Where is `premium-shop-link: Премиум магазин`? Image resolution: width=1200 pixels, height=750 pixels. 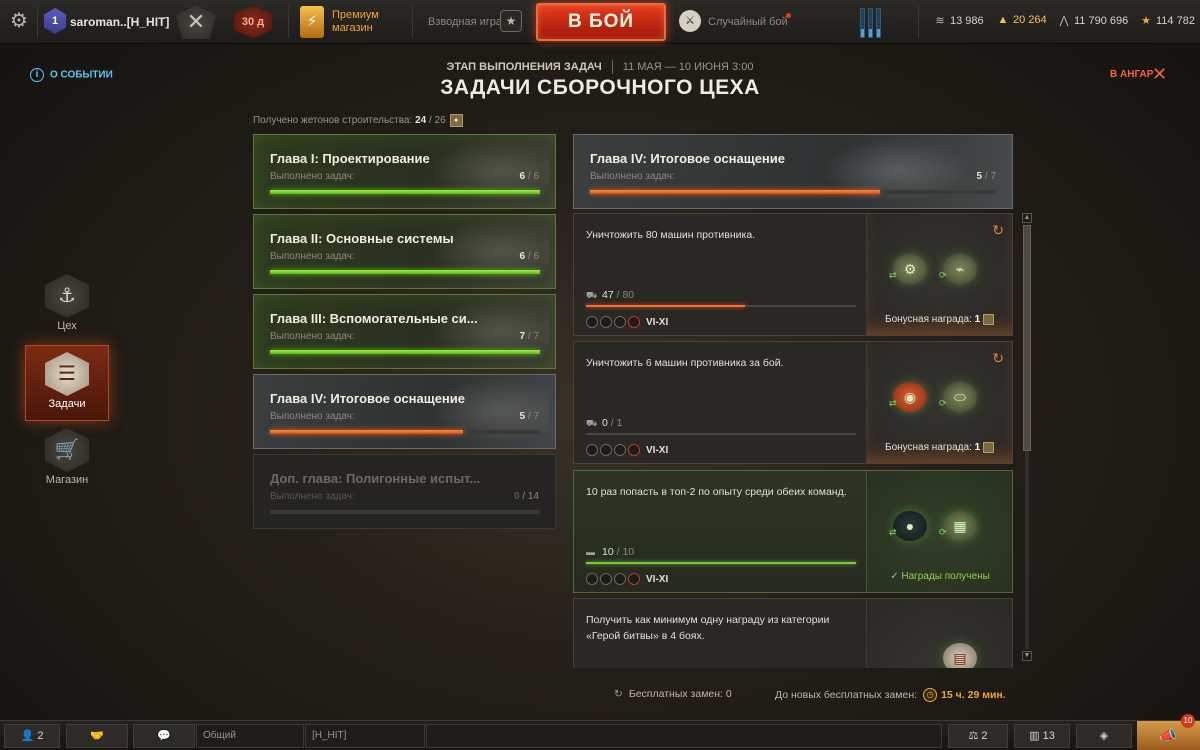 premium-shop-link: Премиум магазин is located at coordinates (367, 22).